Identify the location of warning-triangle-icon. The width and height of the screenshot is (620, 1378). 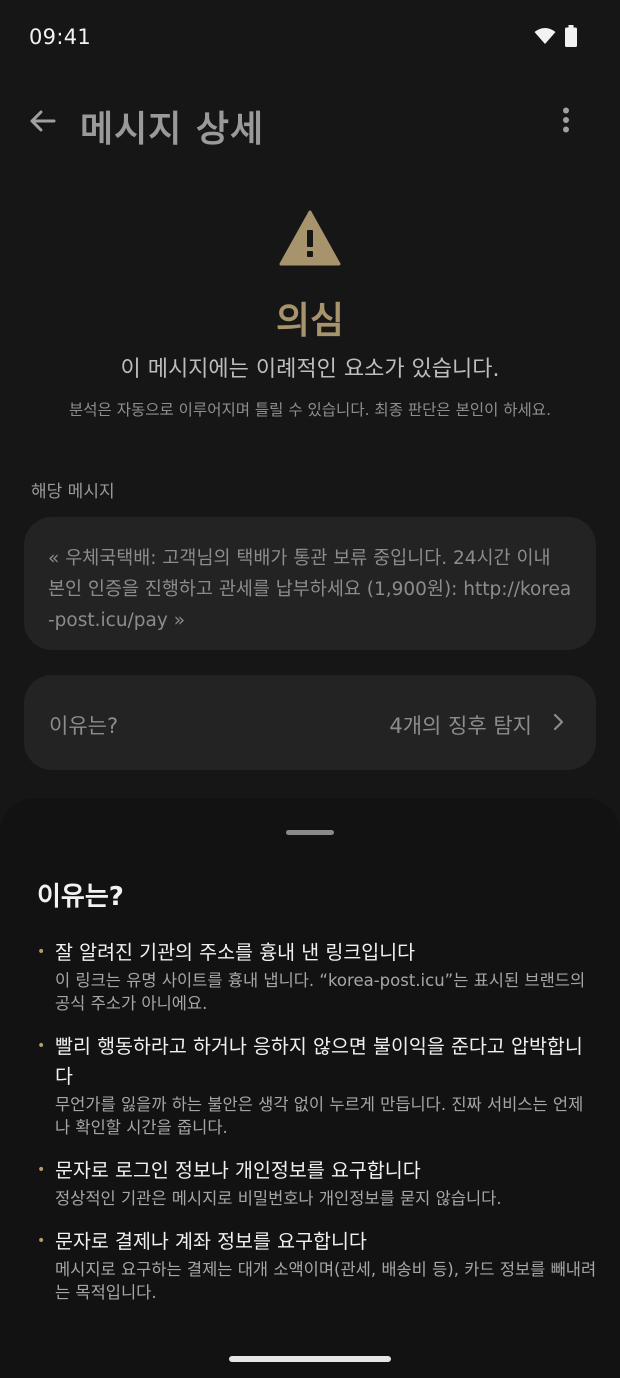
(310, 240).